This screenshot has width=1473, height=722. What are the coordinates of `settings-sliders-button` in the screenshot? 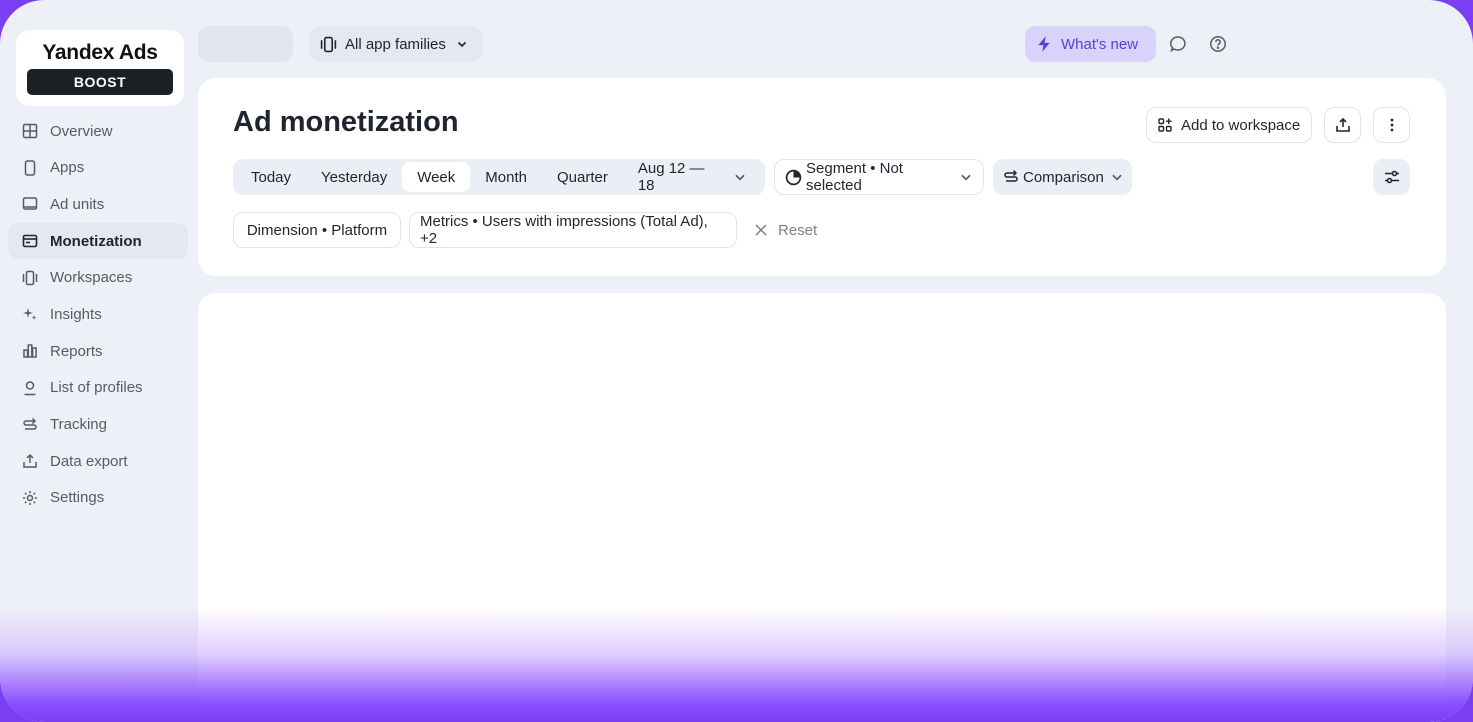 It's located at (1391, 177).